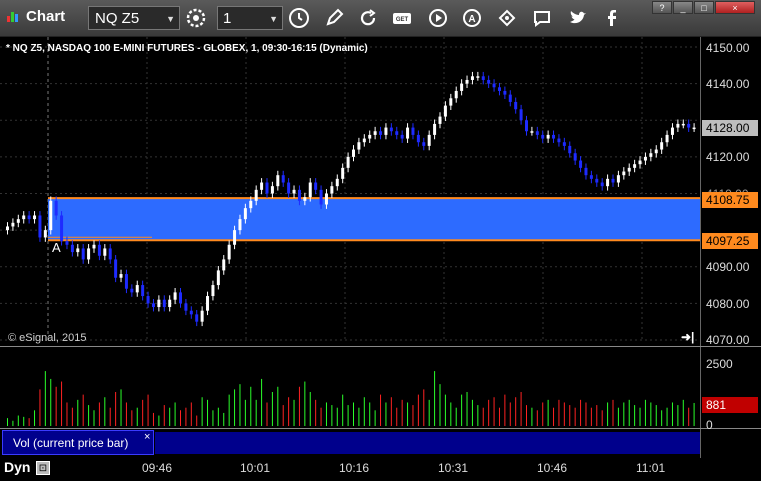 This screenshot has width=761, height=481. What do you see at coordinates (438, 18) in the screenshot?
I see `play-icon` at bounding box center [438, 18].